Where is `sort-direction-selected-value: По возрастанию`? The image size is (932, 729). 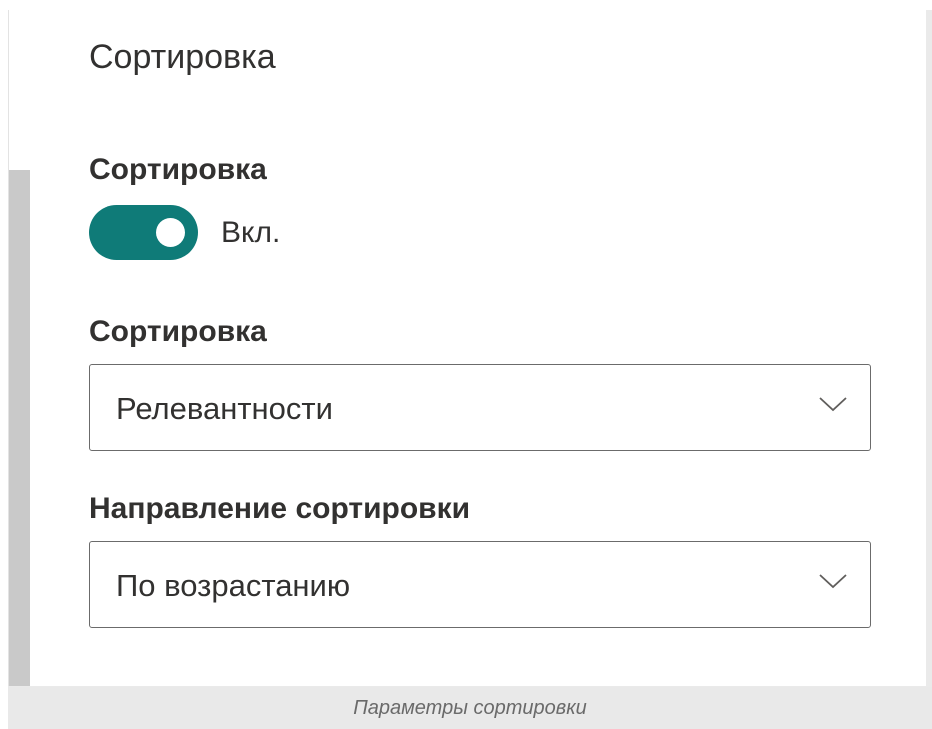
sort-direction-selected-value: По возрастанию is located at coordinates (233, 585).